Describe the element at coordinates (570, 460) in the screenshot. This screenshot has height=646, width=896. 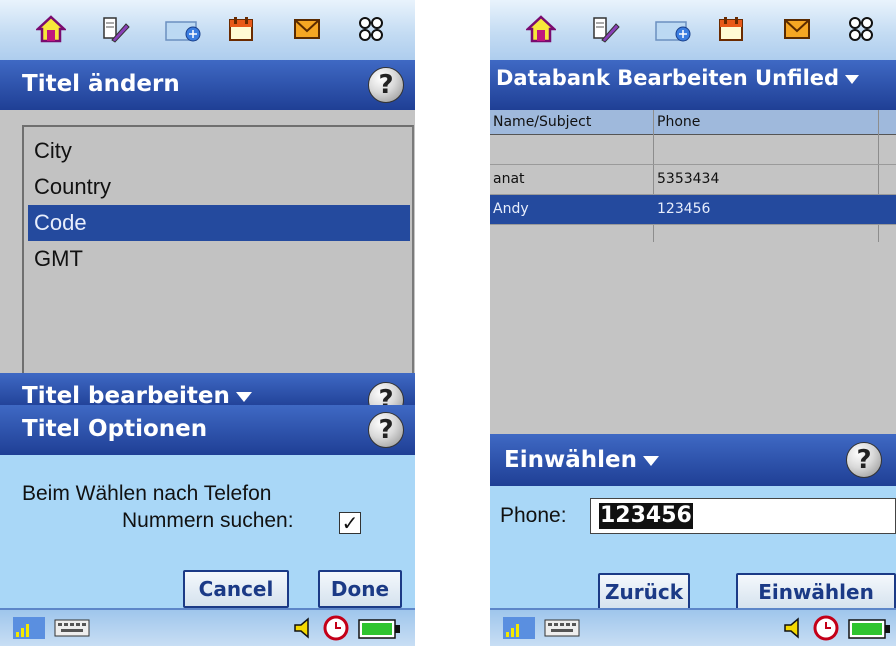
I see `dial-title: Einwählen` at that location.